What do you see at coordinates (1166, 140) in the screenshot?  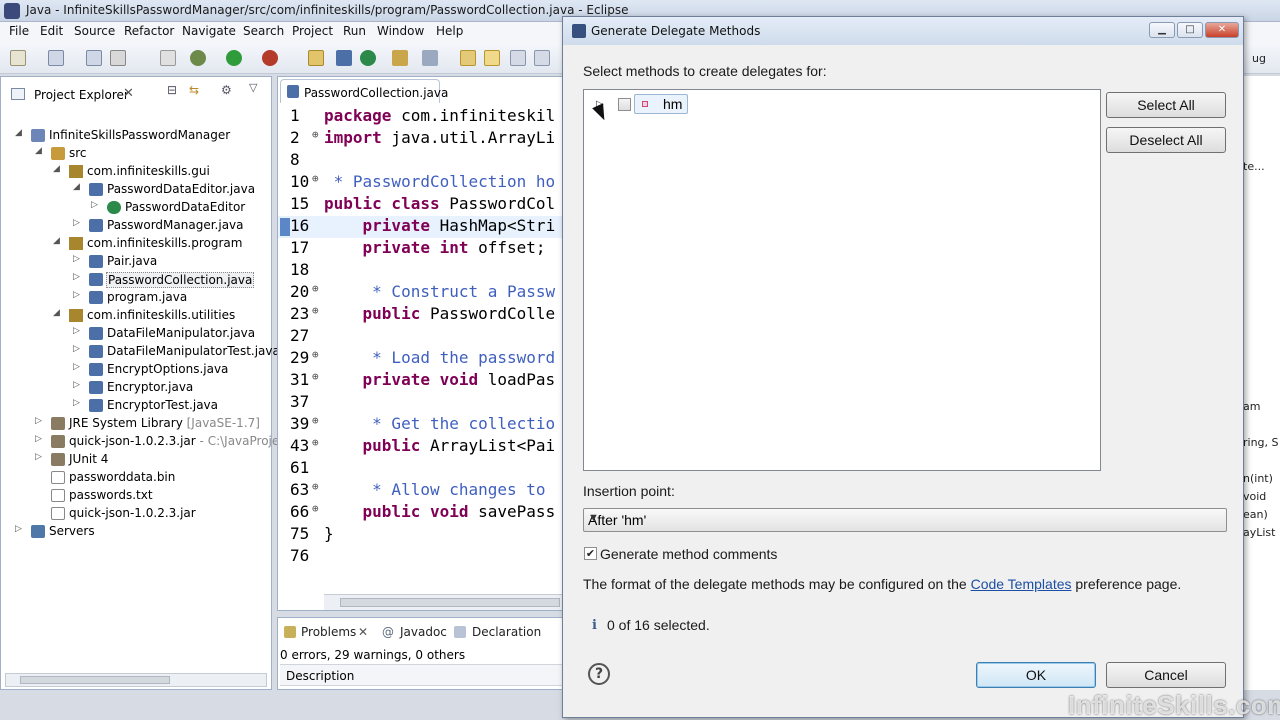 I see `deselect-all-button: Deselect All` at bounding box center [1166, 140].